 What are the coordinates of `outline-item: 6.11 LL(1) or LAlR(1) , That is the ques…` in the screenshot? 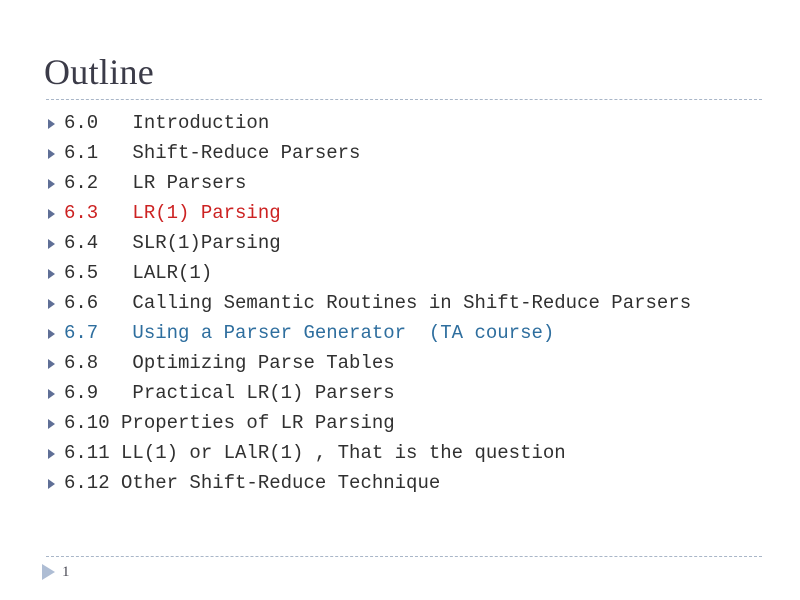 It's located at (419, 453).